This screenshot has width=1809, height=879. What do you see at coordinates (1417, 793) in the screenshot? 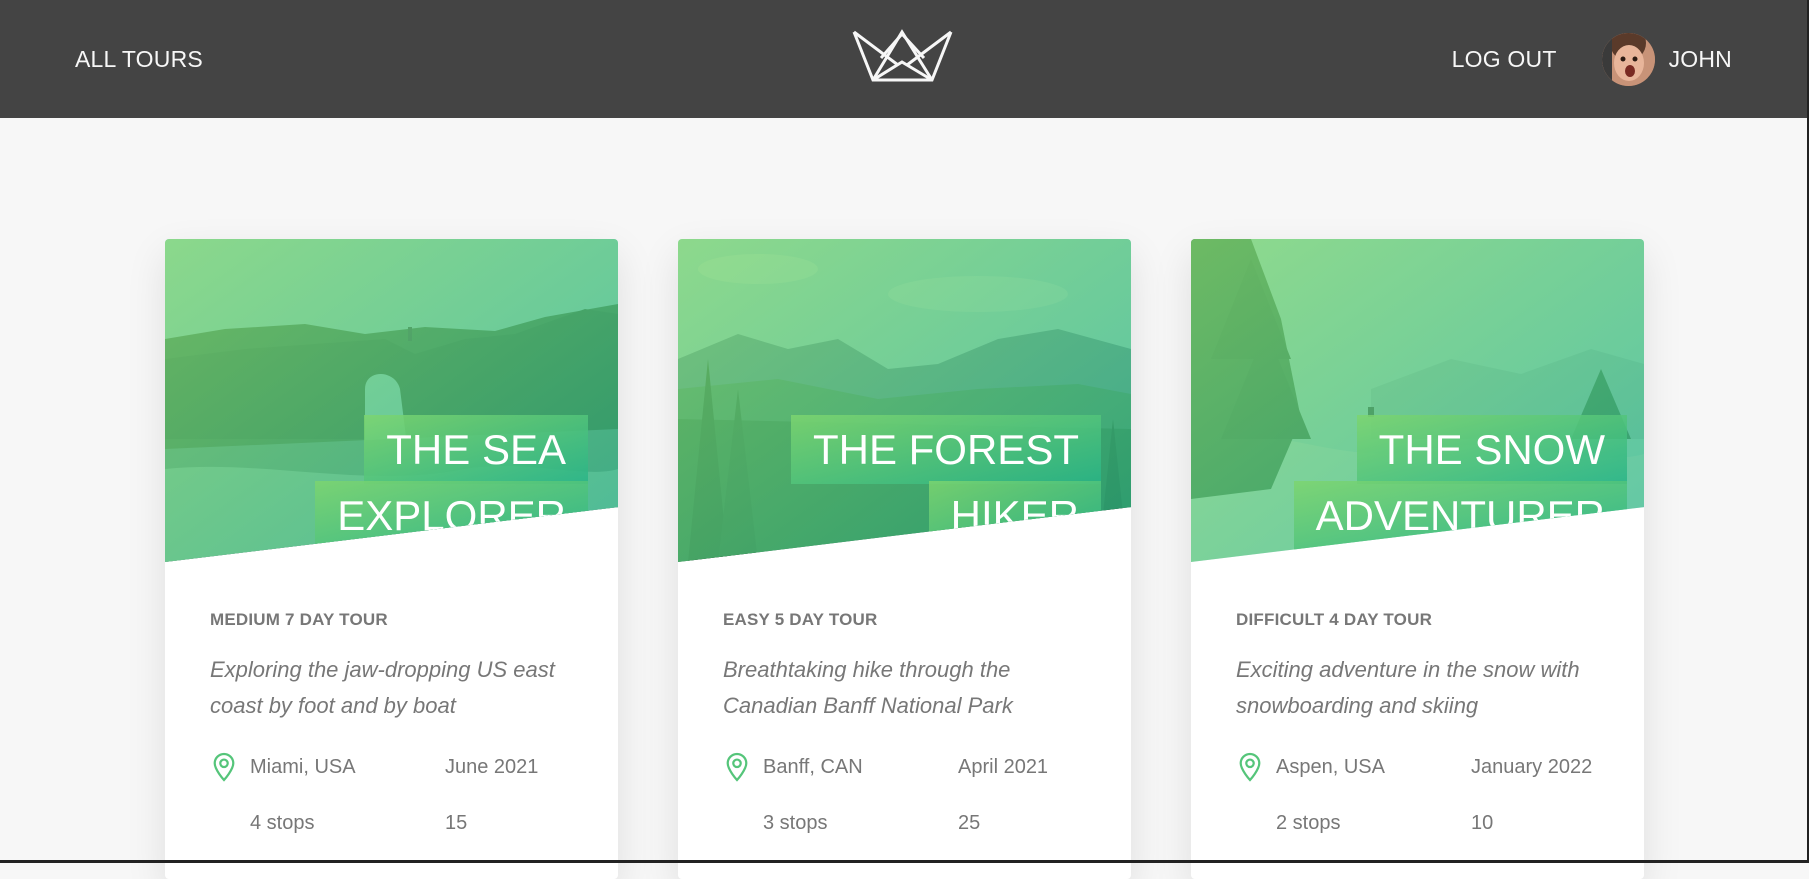
I see `tour-data-grid: Aspen, USA January 2022 2 stops 10` at bounding box center [1417, 793].